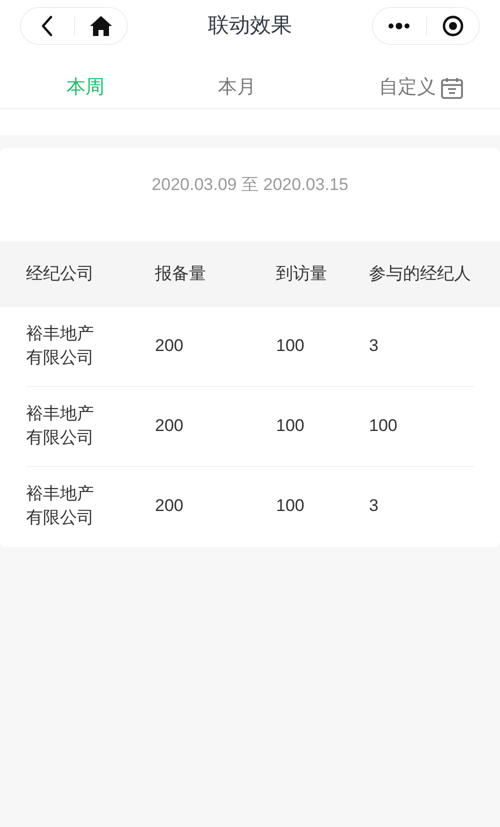 The image size is (500, 827). I want to click on more-icon, so click(399, 26).